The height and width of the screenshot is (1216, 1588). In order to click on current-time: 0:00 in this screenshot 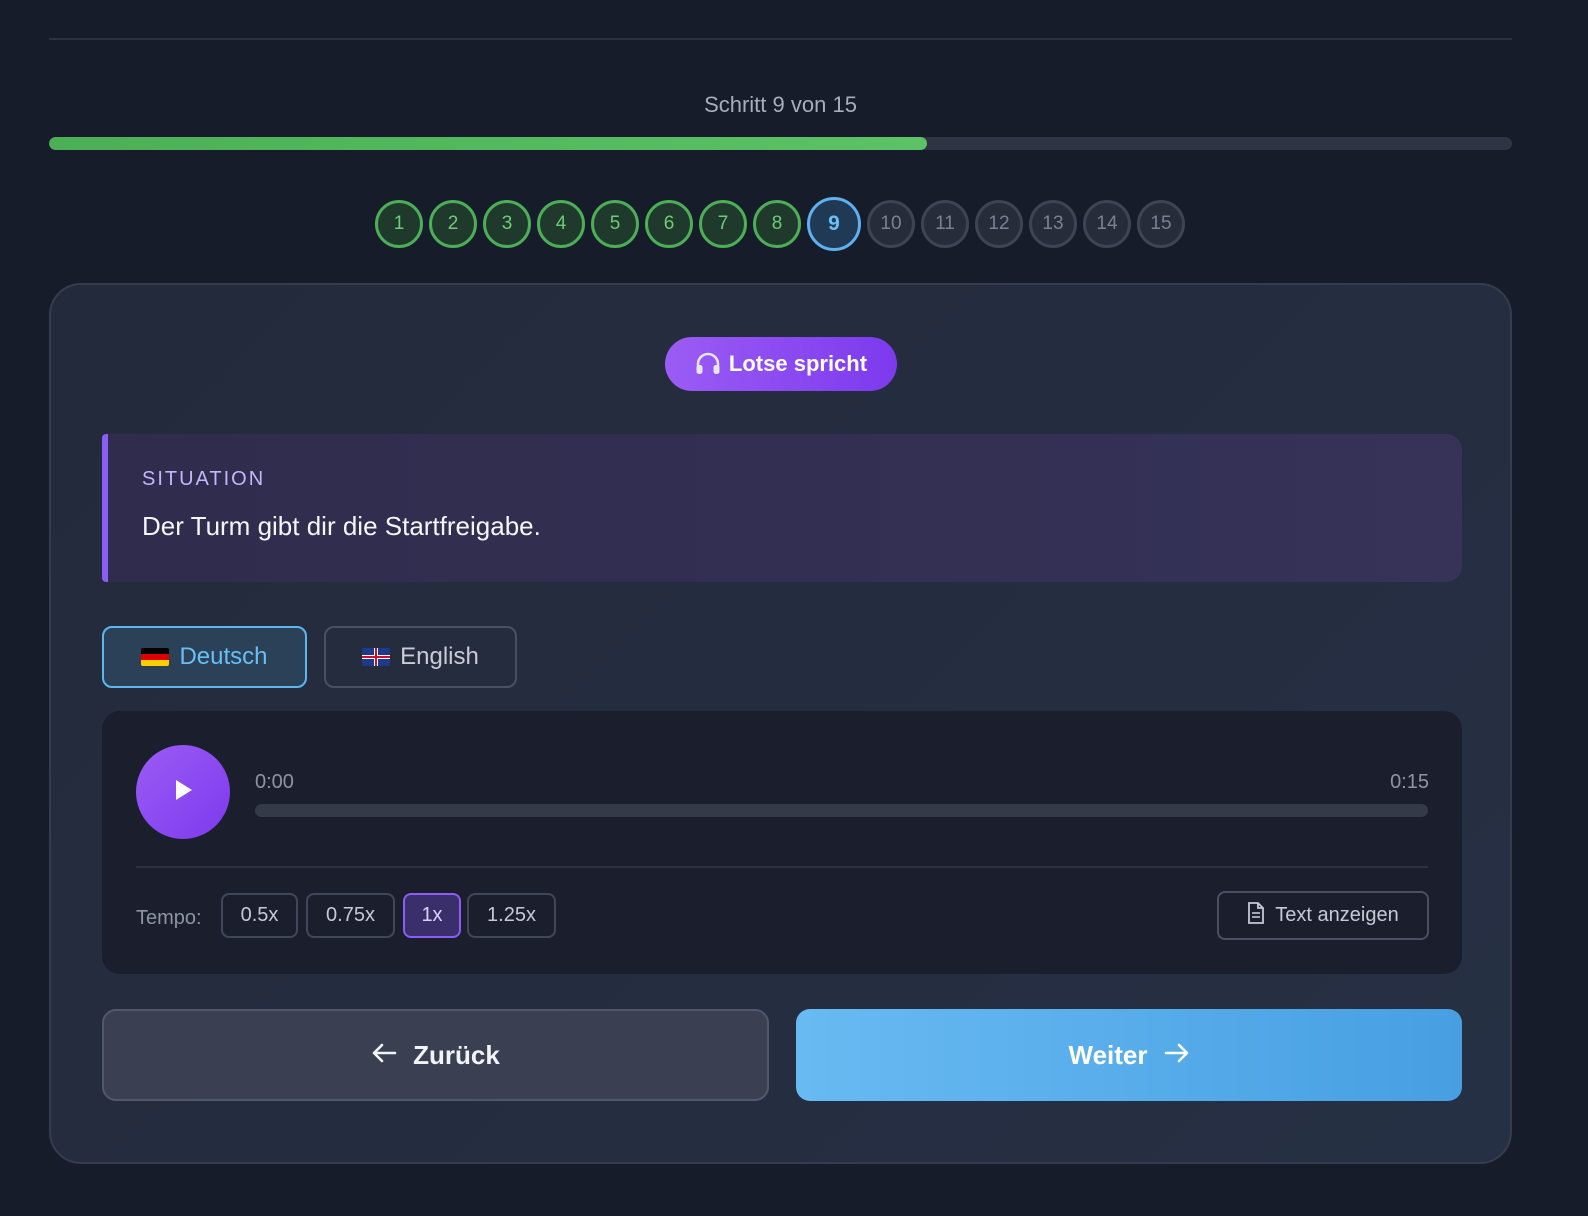, I will do `click(274, 782)`.